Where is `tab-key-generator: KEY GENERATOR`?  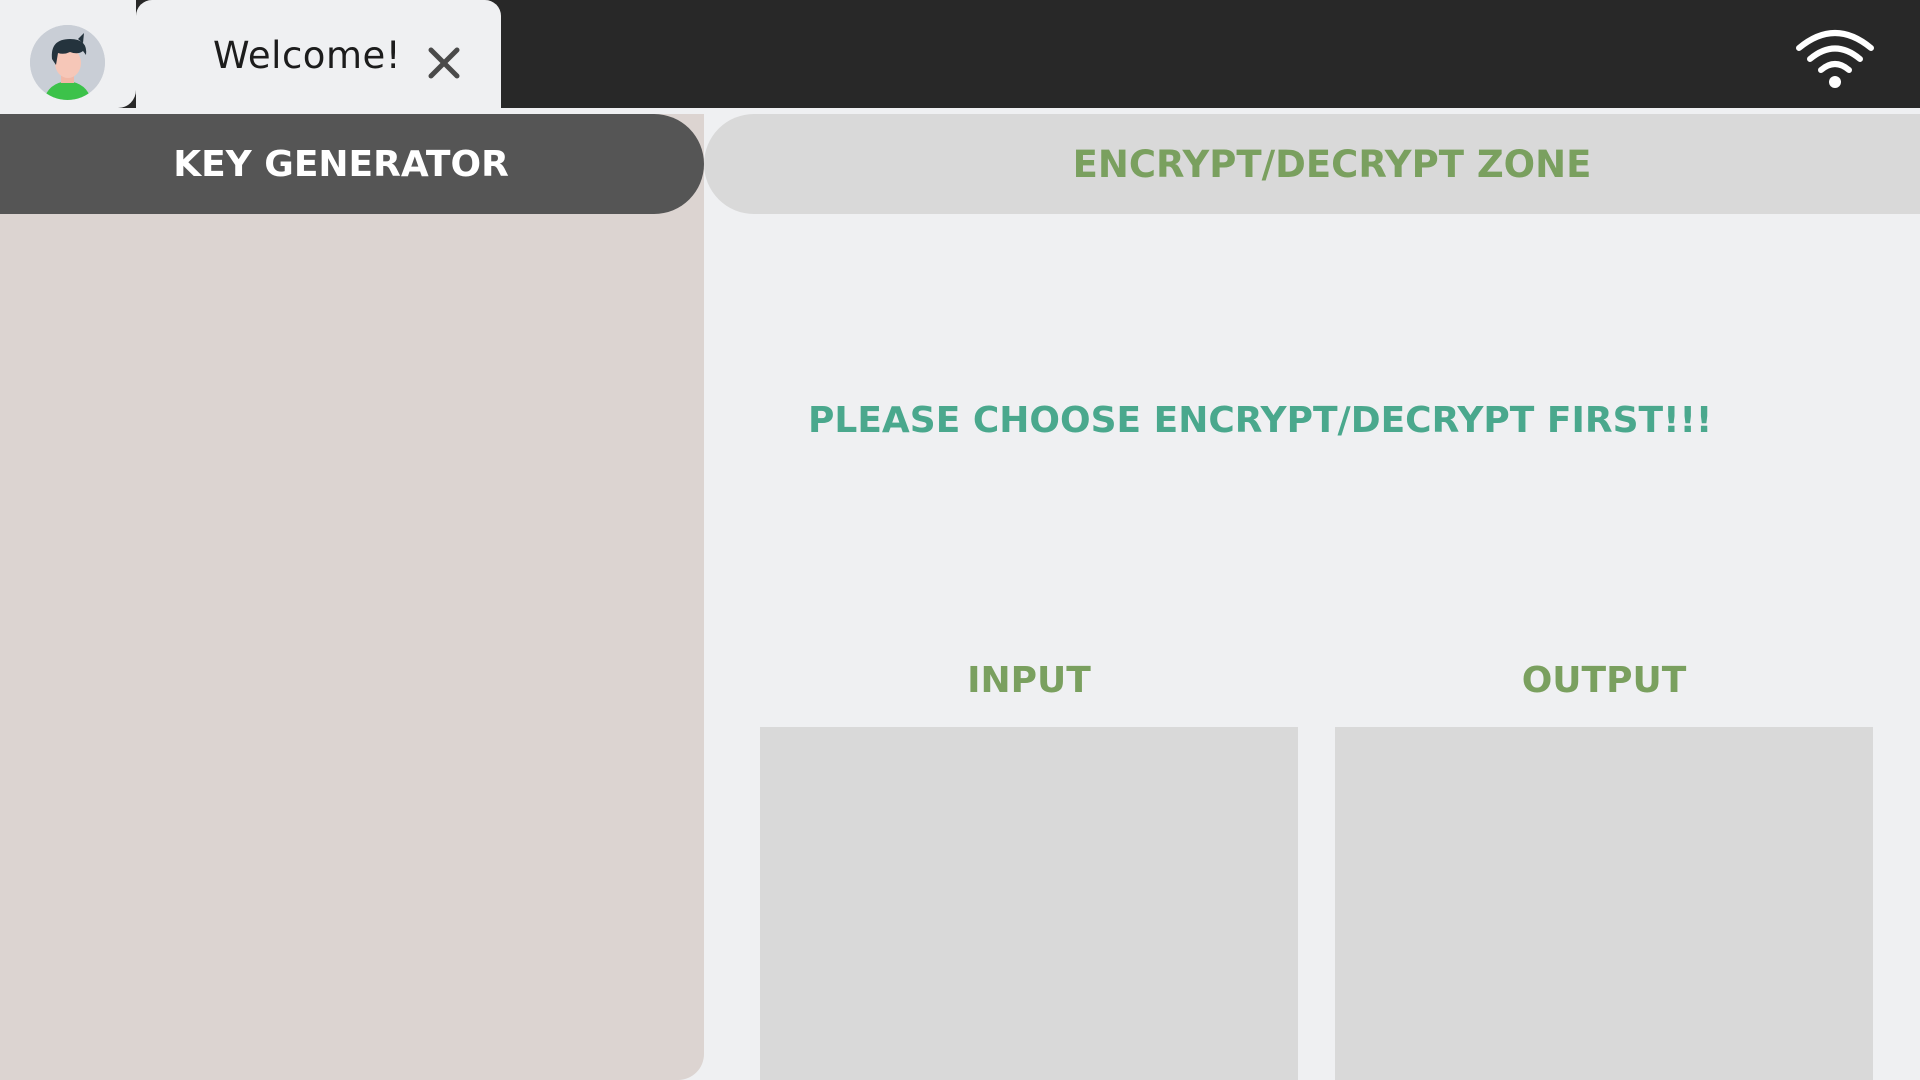
tab-key-generator: KEY GENERATOR is located at coordinates (352, 164).